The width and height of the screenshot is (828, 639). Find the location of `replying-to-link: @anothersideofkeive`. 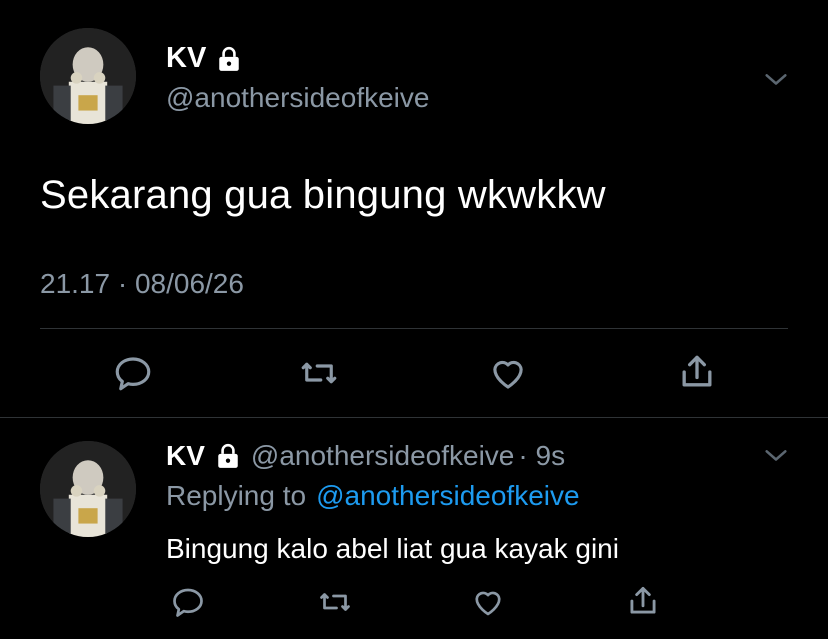

replying-to-link: @anothersideofkeive is located at coordinates (447, 496).